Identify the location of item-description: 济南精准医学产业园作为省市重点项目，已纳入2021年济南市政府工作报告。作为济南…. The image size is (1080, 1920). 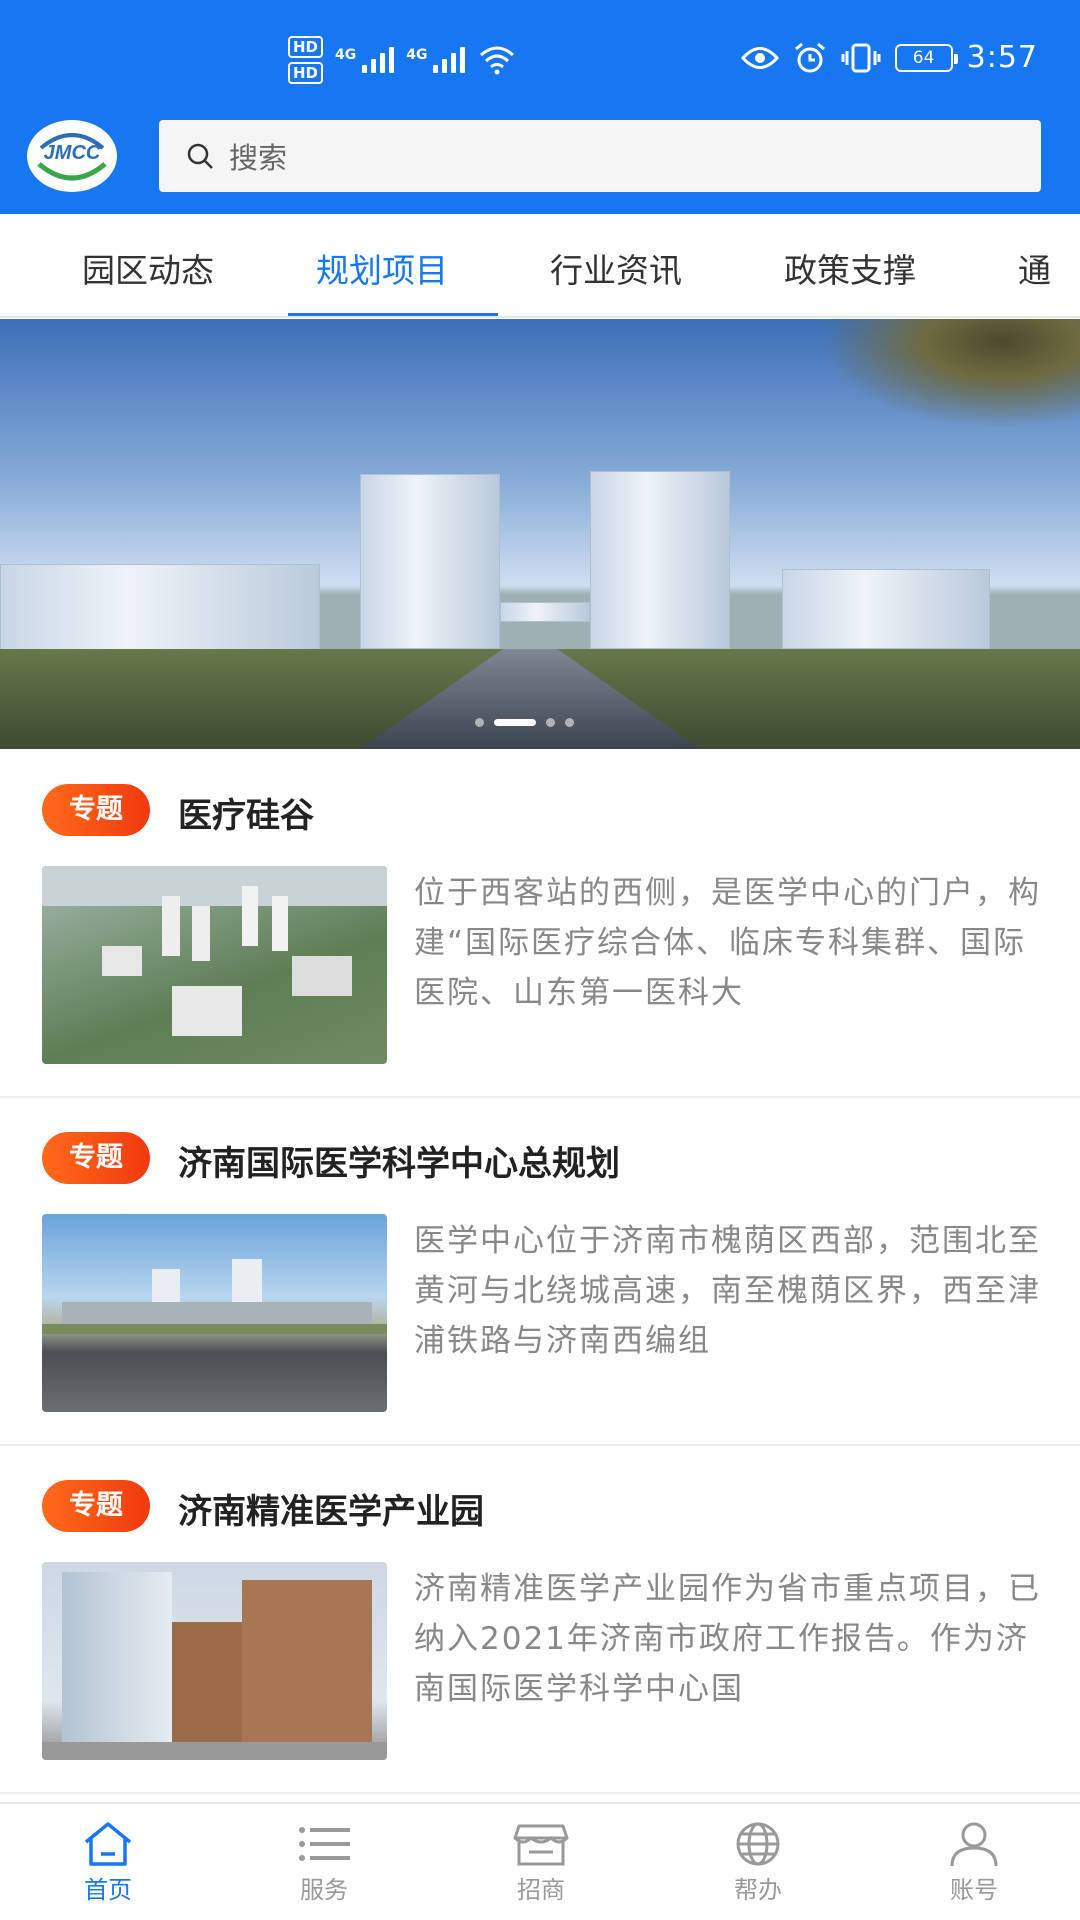
(727, 1639).